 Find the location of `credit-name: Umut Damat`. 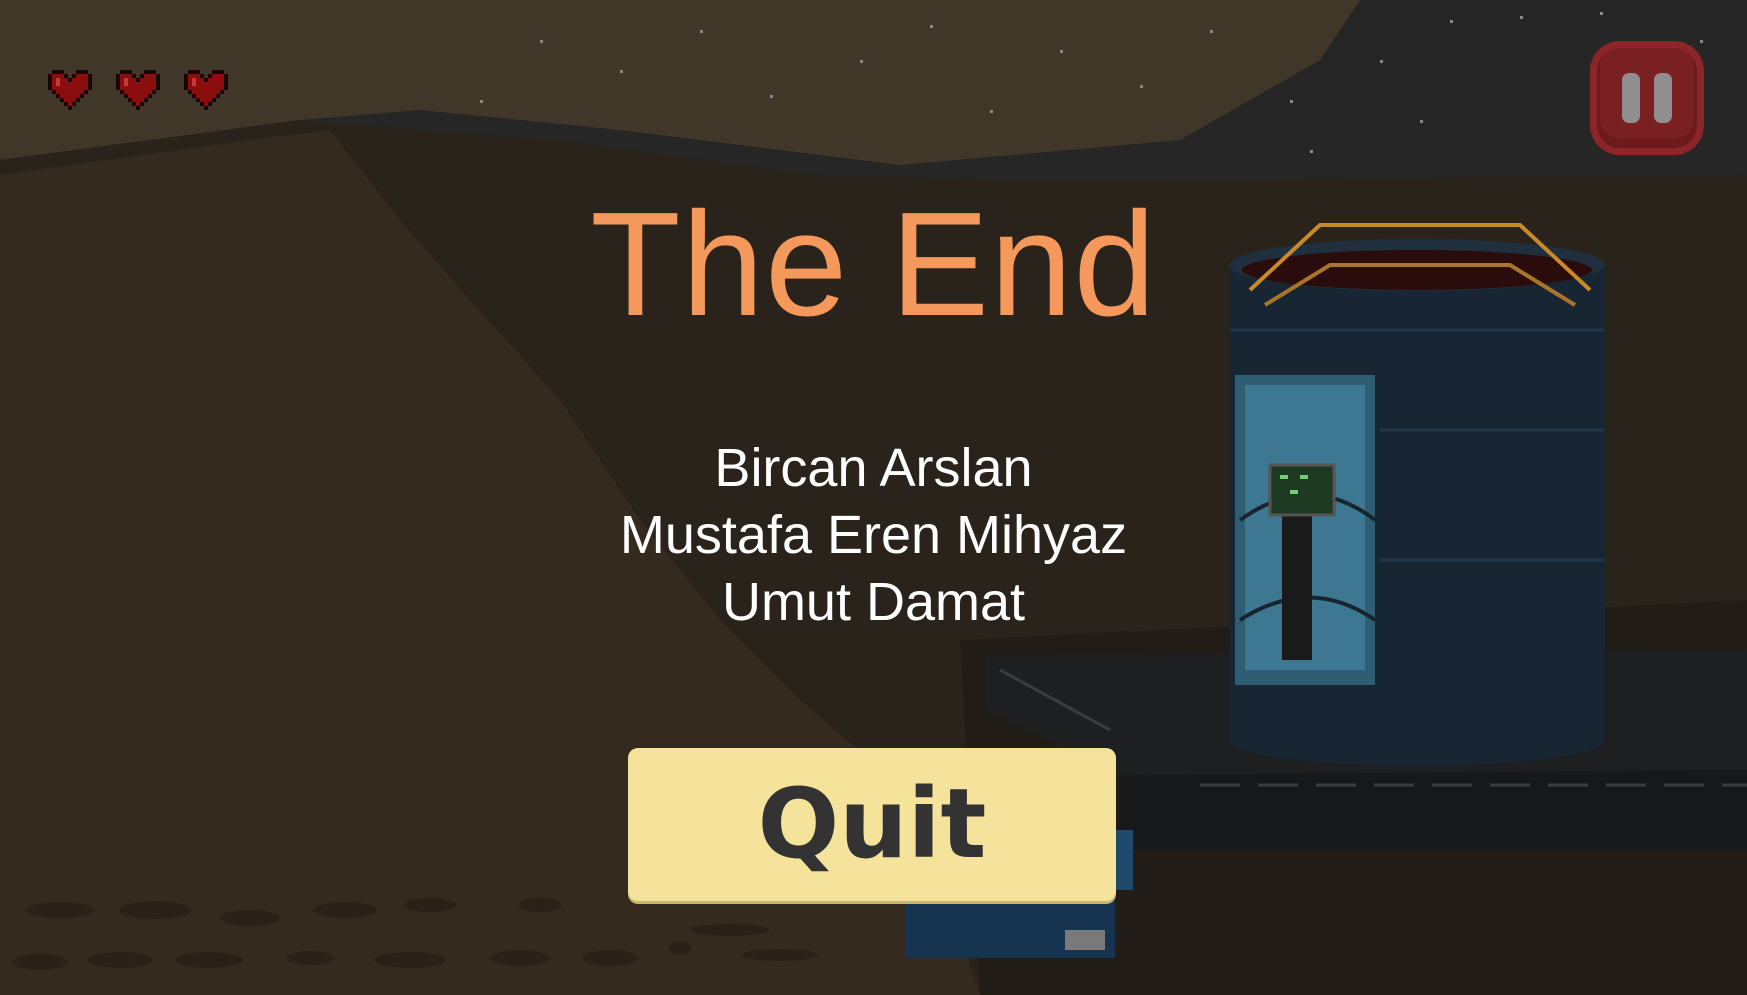

credit-name: Umut Damat is located at coordinates (873, 602).